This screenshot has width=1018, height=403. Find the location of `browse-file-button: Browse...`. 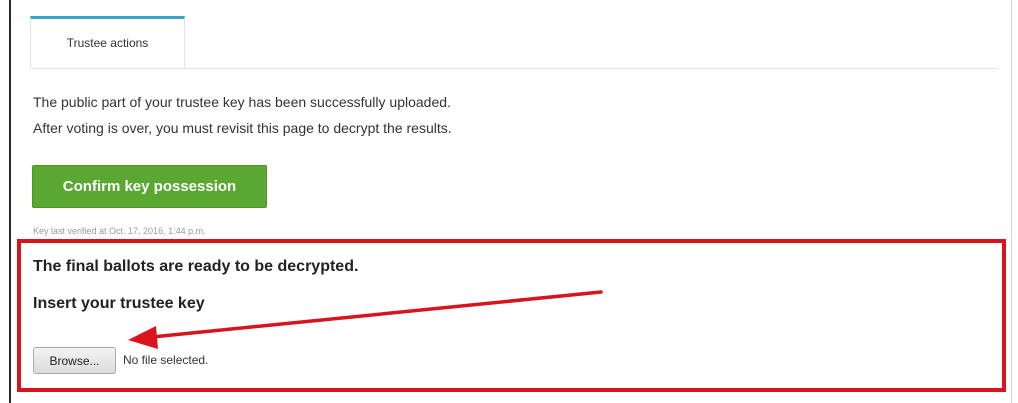

browse-file-button: Browse... is located at coordinates (74, 360).